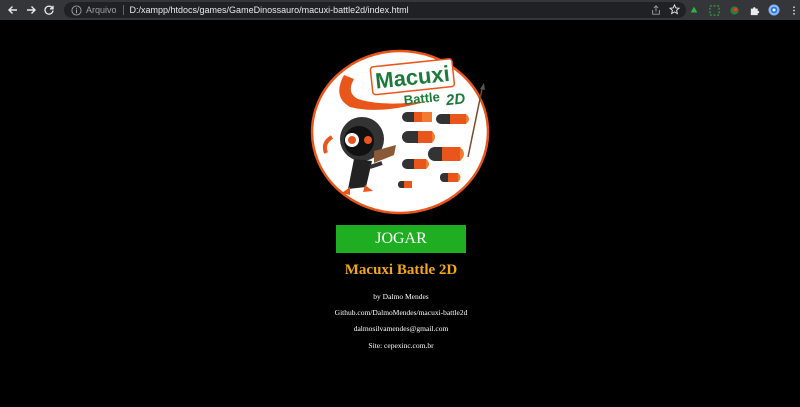 The height and width of the screenshot is (407, 800). Describe the element at coordinates (123, 10) in the screenshot. I see `separator` at that location.